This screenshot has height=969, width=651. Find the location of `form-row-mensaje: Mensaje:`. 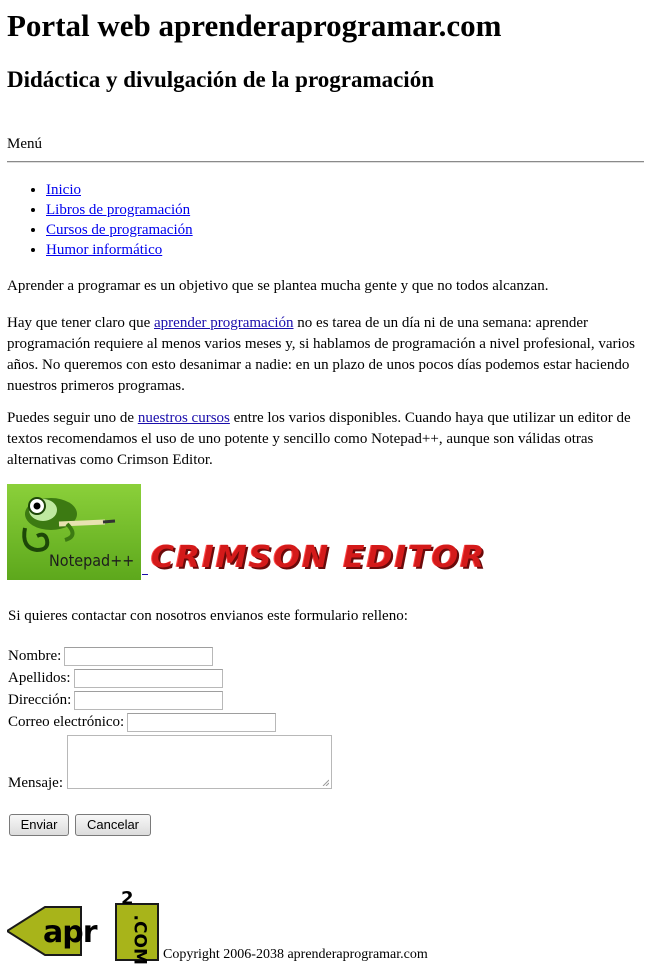

form-row-mensaje: Mensaje: is located at coordinates (35, 783).